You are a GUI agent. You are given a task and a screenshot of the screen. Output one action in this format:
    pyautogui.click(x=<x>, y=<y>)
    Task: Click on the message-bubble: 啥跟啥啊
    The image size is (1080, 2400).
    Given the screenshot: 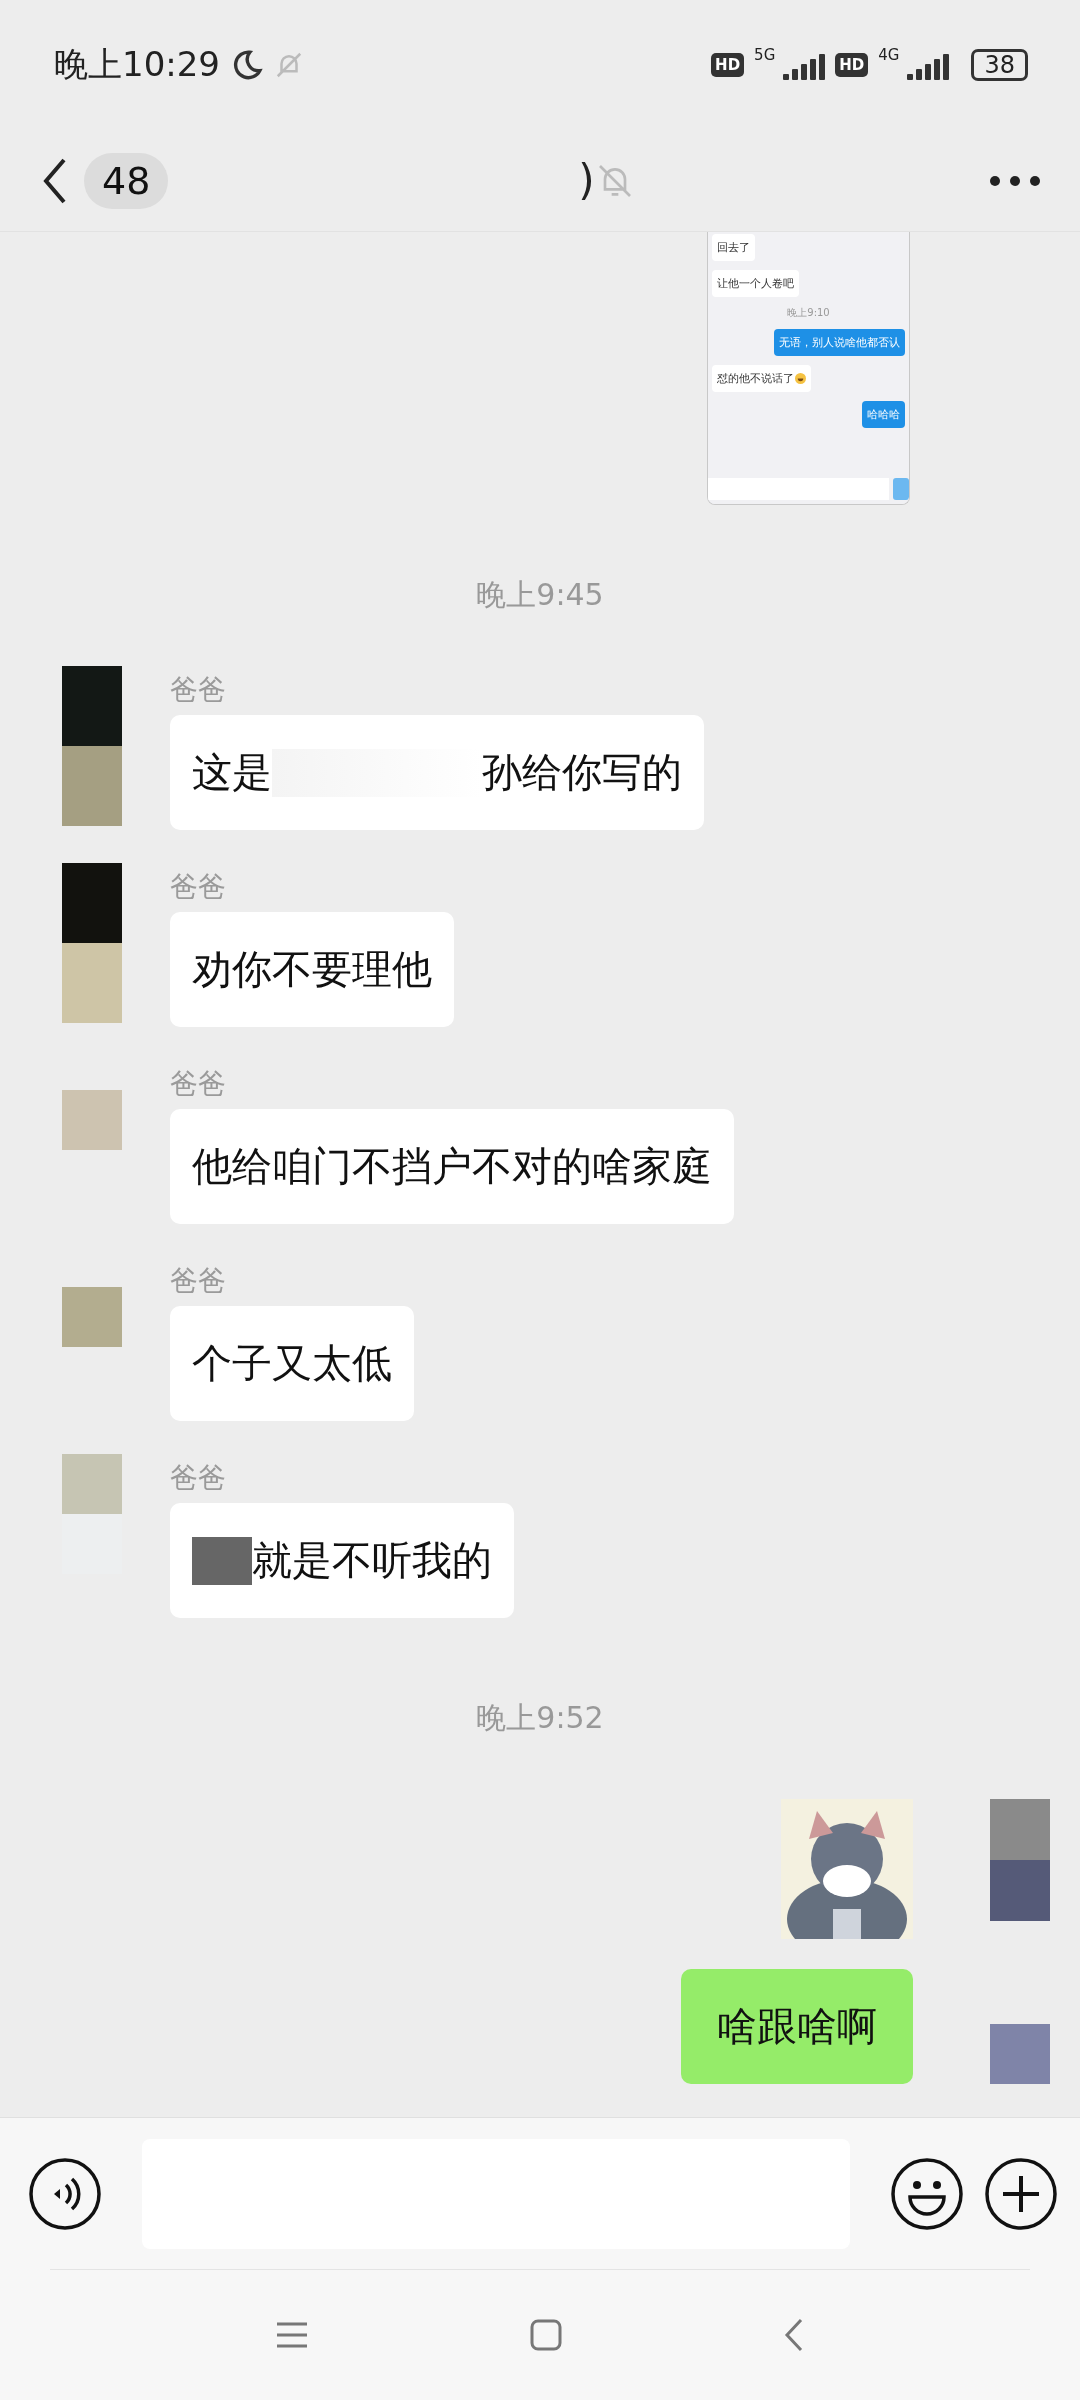 What is the action you would take?
    pyautogui.click(x=797, y=2026)
    